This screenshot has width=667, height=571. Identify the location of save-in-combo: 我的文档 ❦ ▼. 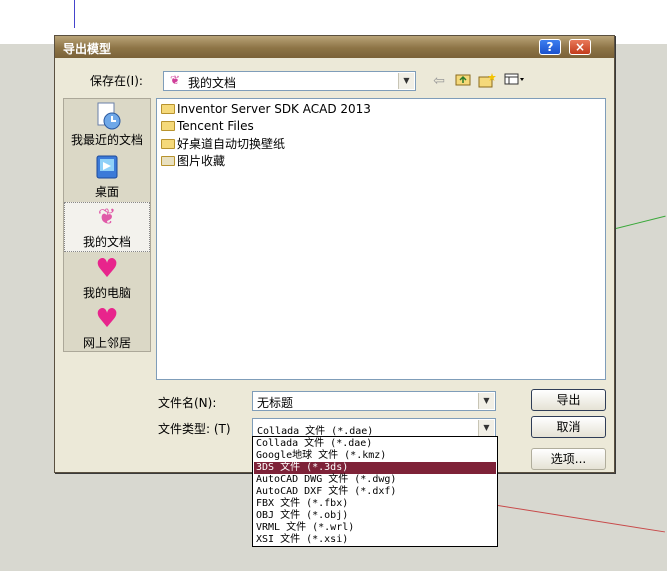
(289, 81).